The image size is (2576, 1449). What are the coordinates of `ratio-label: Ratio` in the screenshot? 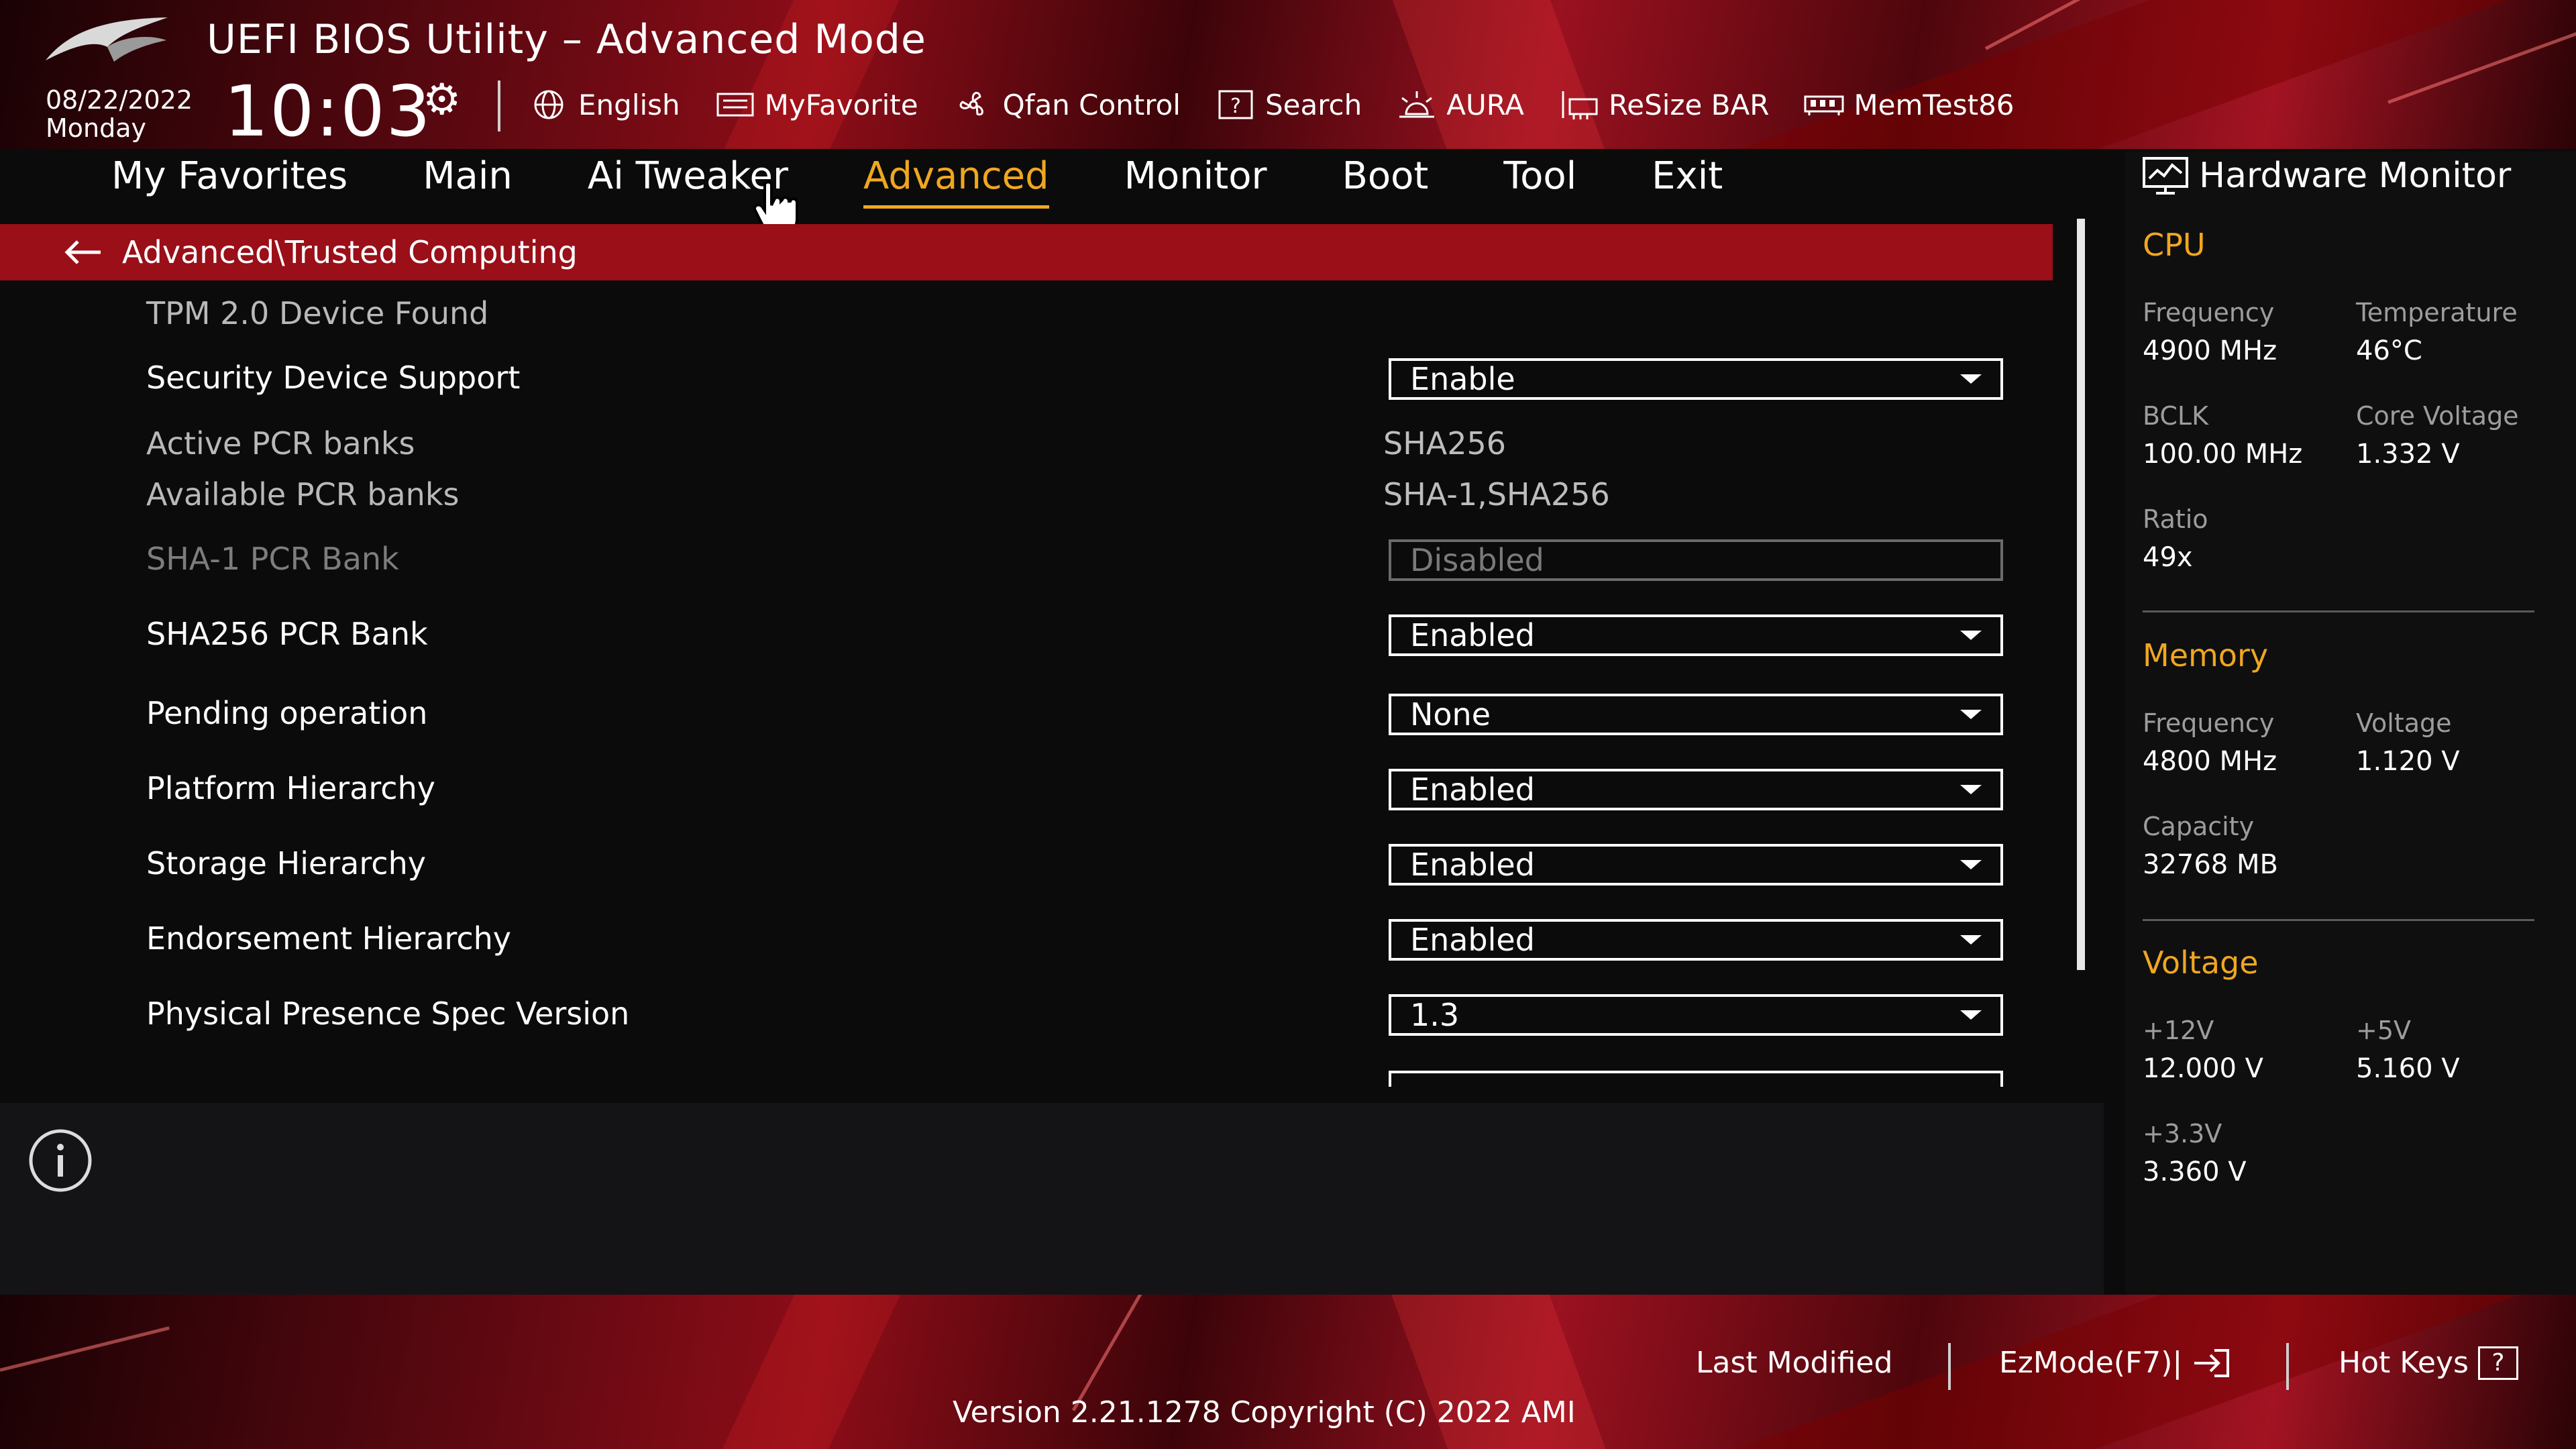 It's located at (2175, 519).